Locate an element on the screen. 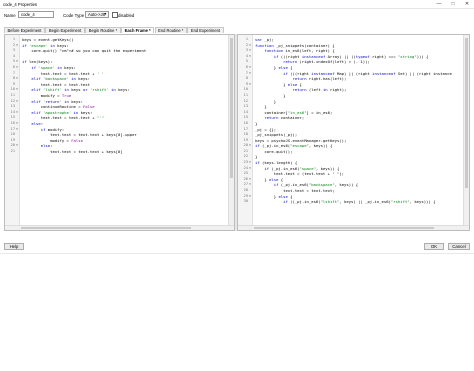 This screenshot has height=371, width=474. ok-button: OK is located at coordinates (434, 246).